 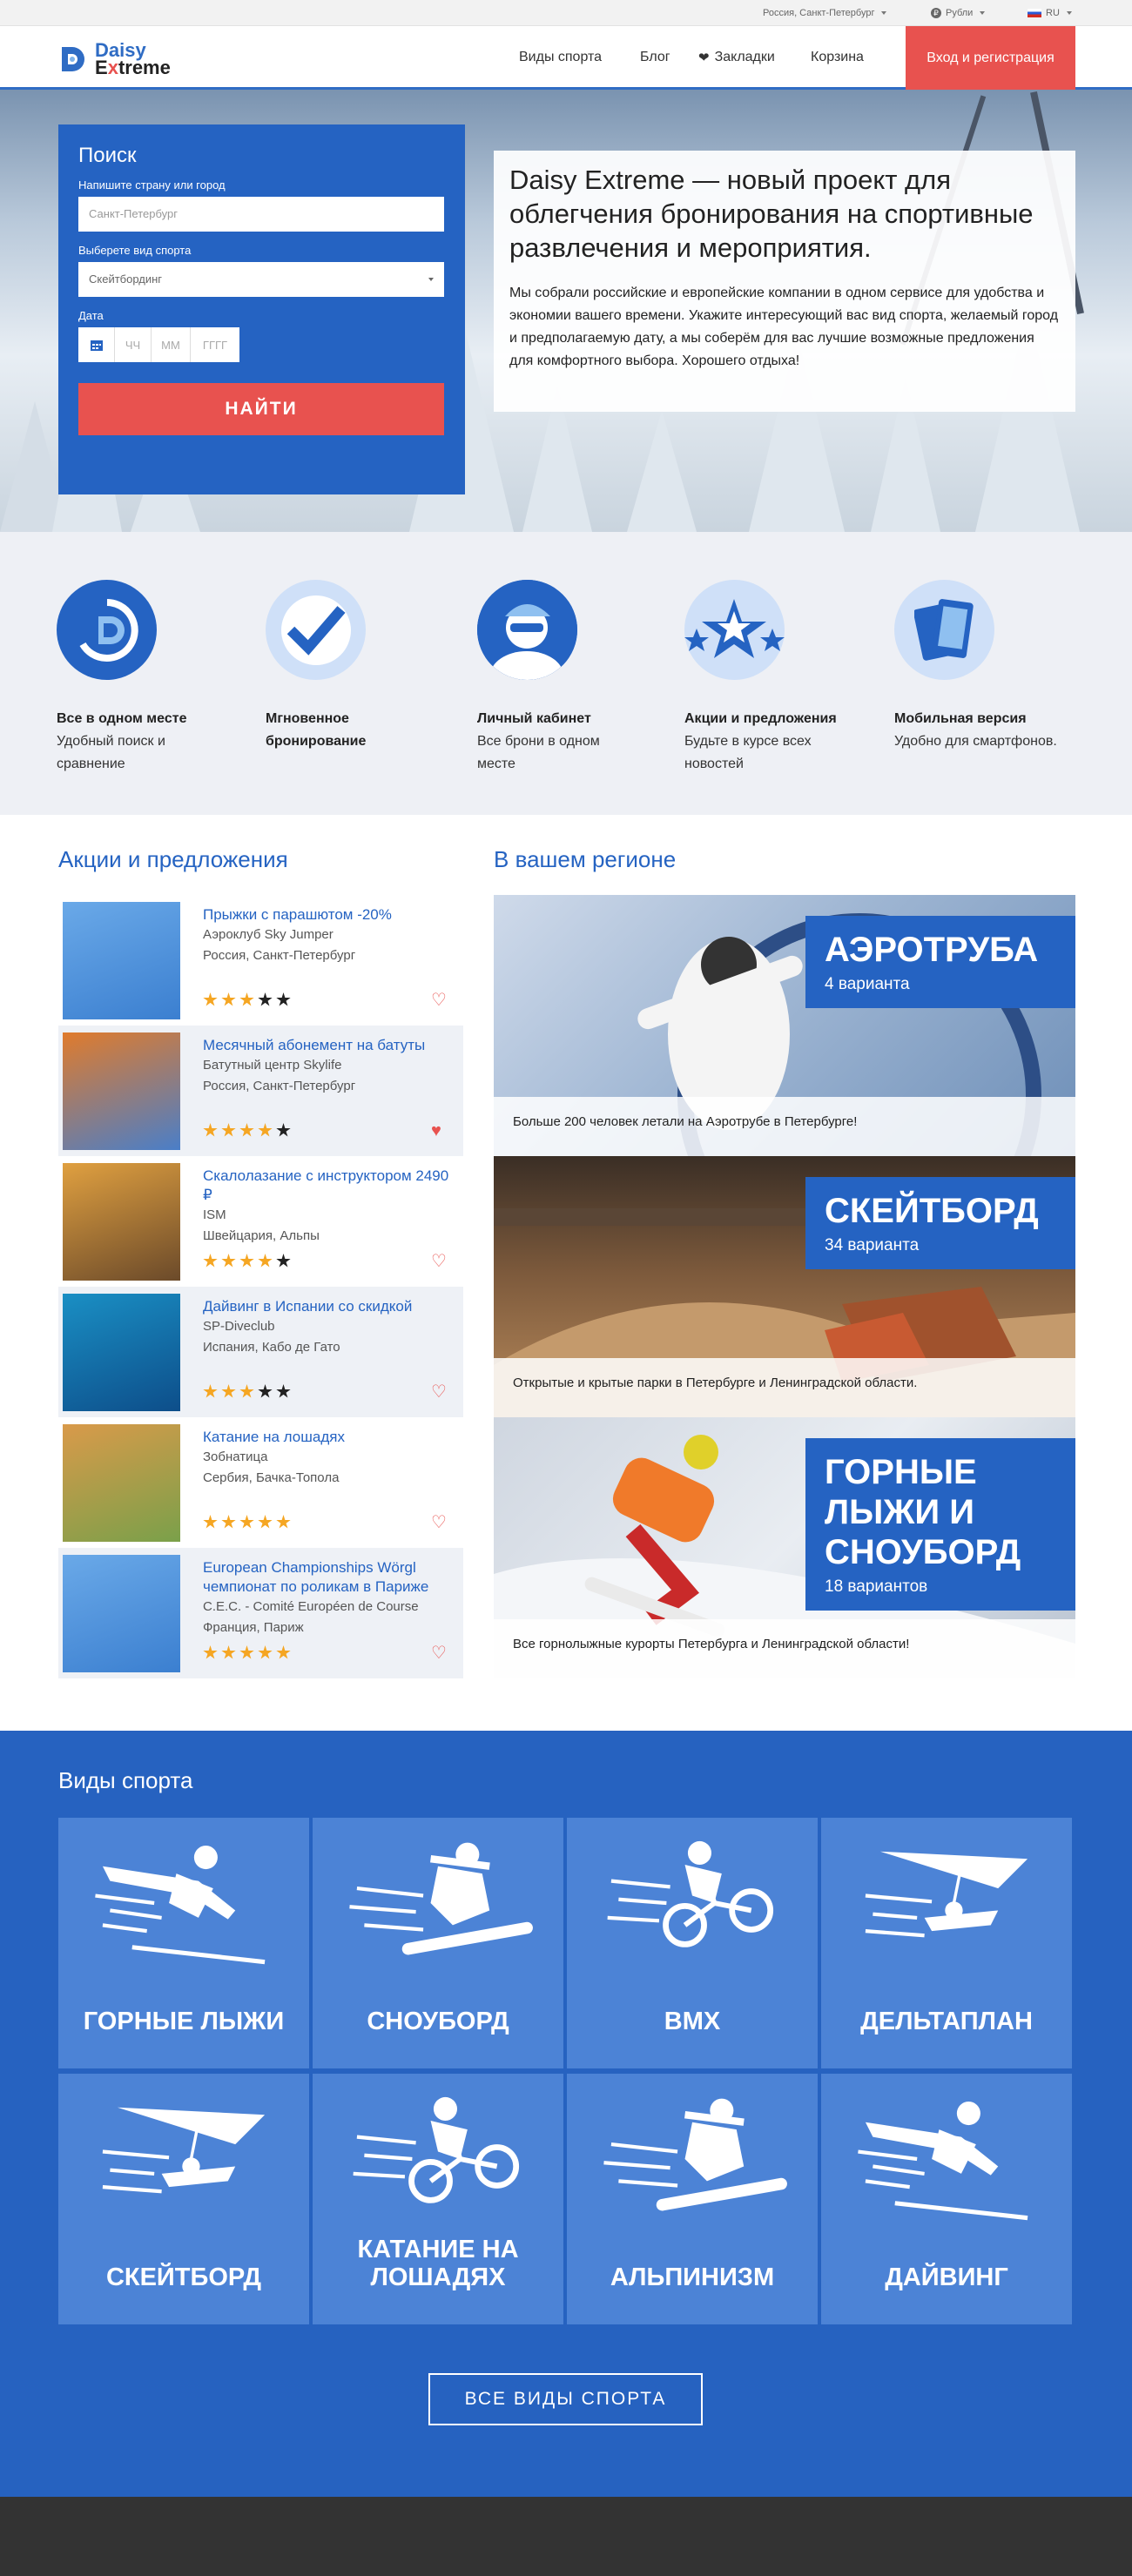 I want to click on date-year-input: ГГГГ, so click(x=215, y=344).